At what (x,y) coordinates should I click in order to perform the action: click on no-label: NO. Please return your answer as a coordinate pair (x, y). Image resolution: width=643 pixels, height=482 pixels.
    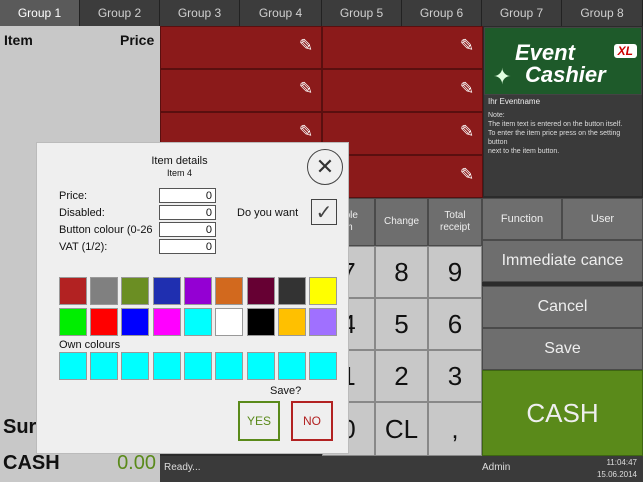
    Looking at the image, I should click on (312, 421).